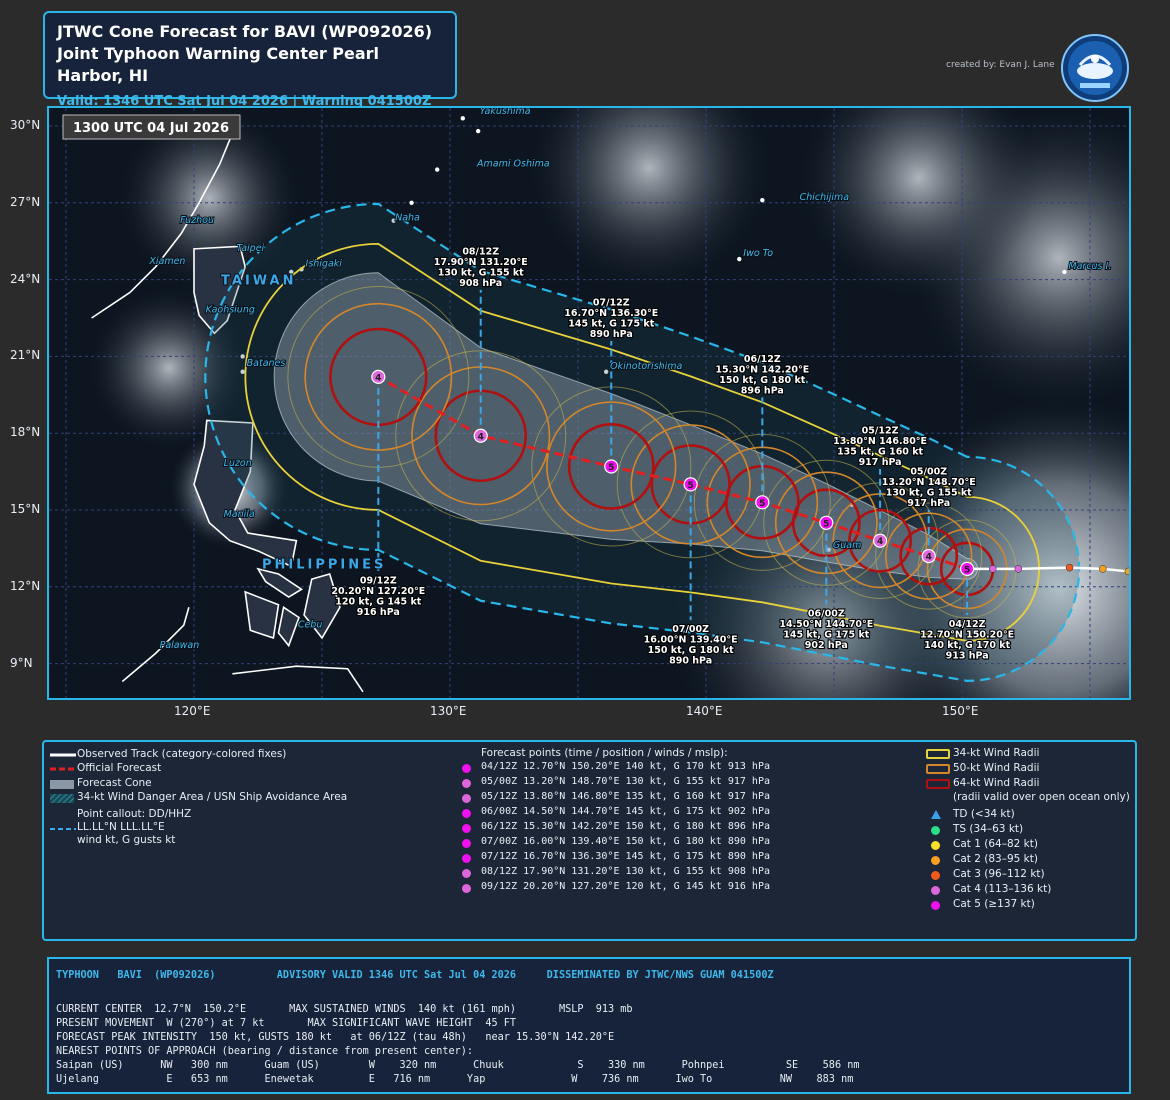 The width and height of the screenshot is (1170, 1100). Describe the element at coordinates (114, 783) in the screenshot. I see `legend-forecast-cone: Forecast Cone` at that location.